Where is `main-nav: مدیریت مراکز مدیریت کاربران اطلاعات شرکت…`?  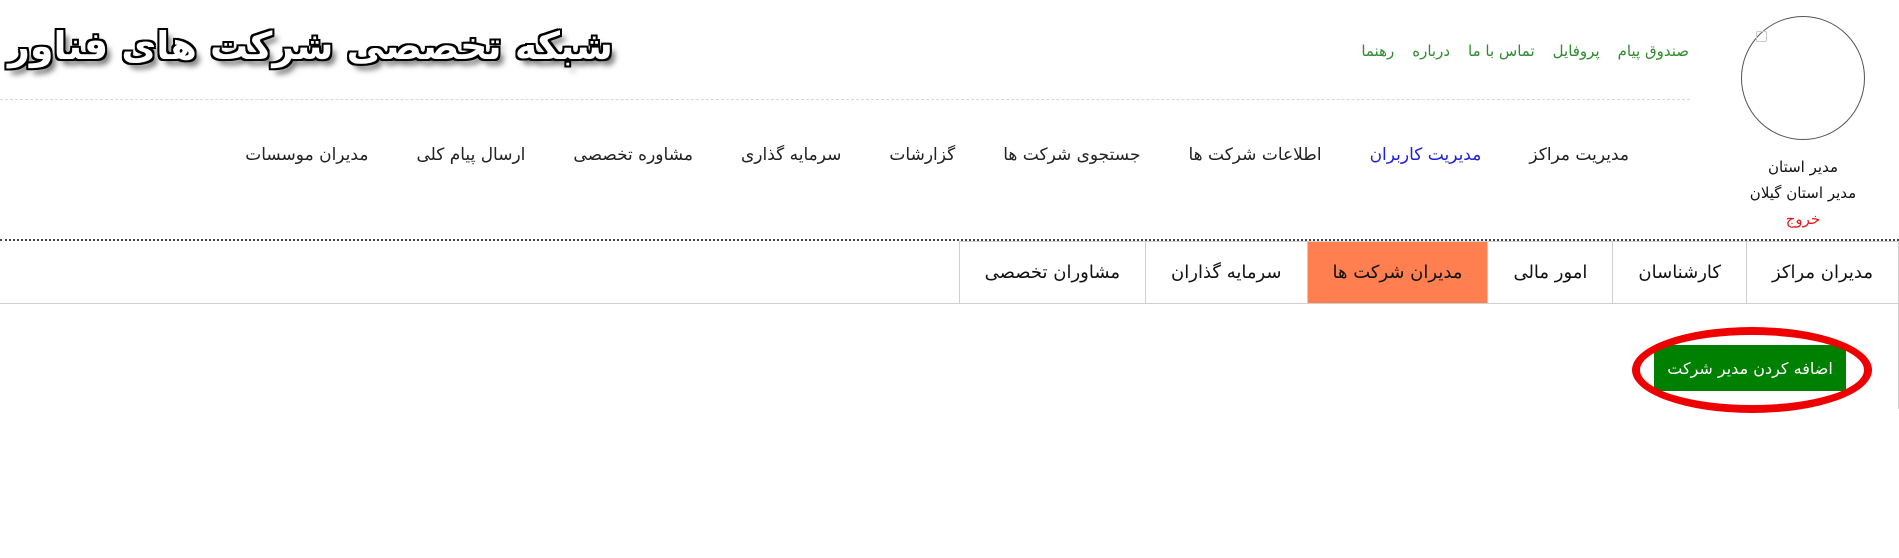
main-nav: مدیریت مراکز مدیریت کاربران اطلاعات شرکت… is located at coordinates (937, 155).